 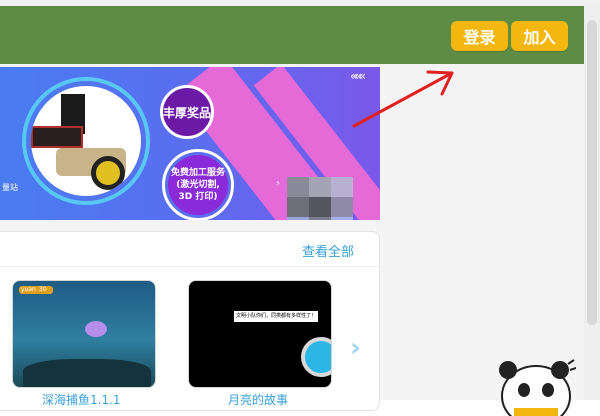 I want to click on prize-badge-text: 丰厚奖品, so click(x=187, y=112).